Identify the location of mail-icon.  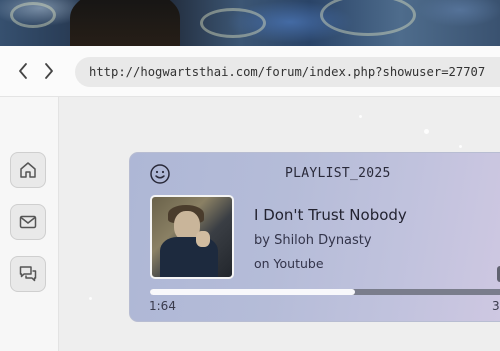
(28, 222).